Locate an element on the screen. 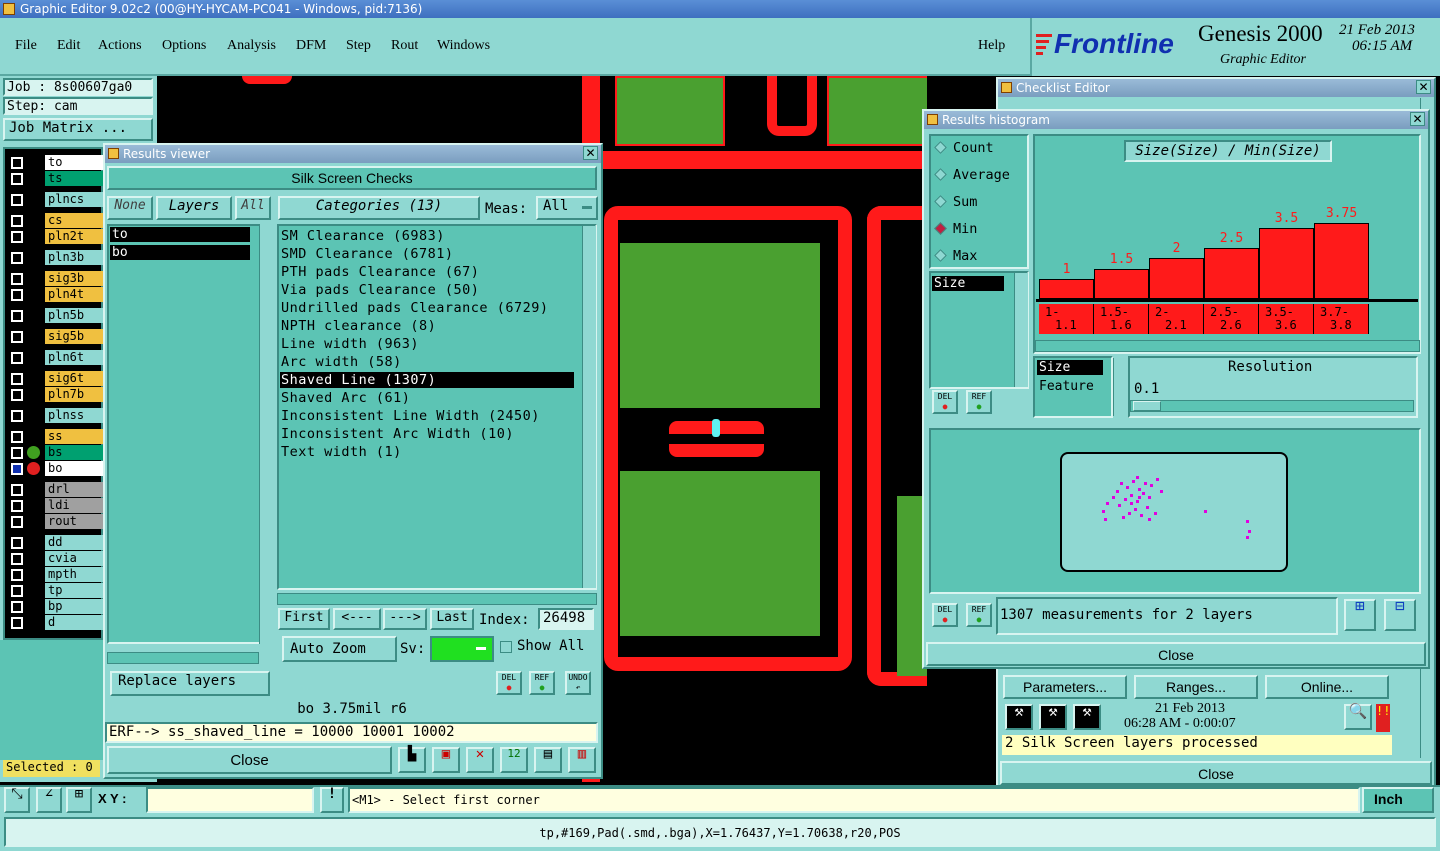 Image resolution: width=1440 pixels, height=851 pixels. layer-row: rout is located at coordinates (56, 521).